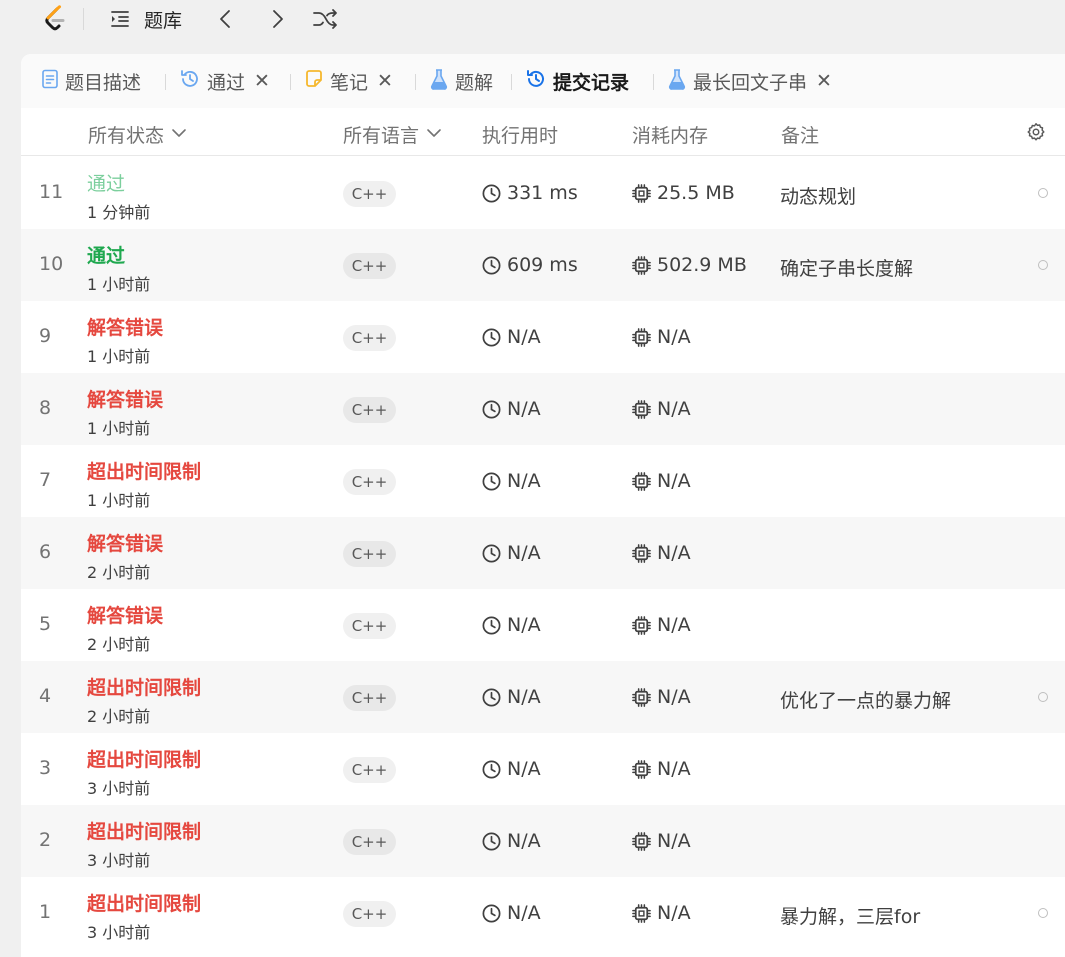  I want to click on tab-description: 题目描述, so click(91, 81).